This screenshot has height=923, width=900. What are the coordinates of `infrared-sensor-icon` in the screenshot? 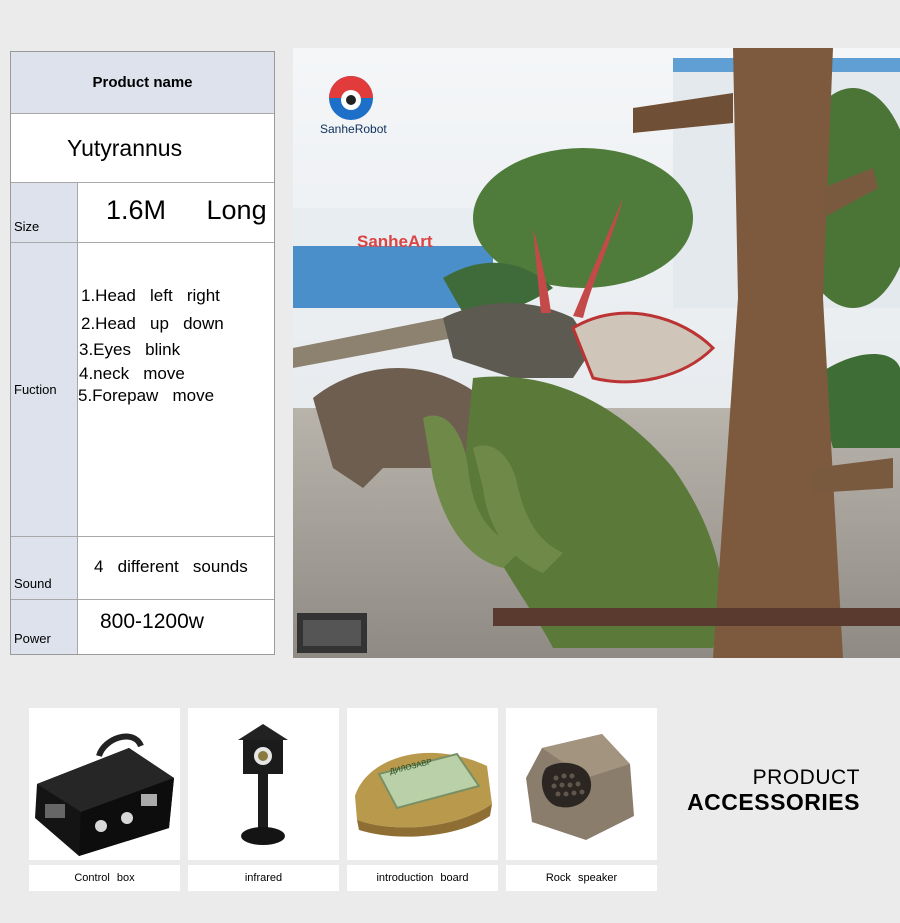 It's located at (263, 784).